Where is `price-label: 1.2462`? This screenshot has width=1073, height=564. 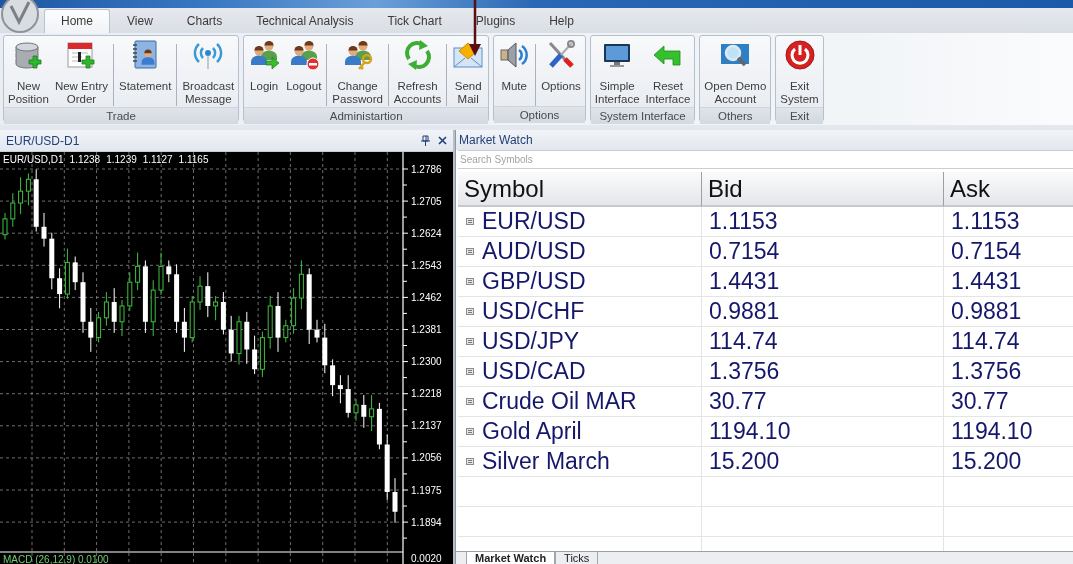
price-label: 1.2462 is located at coordinates (426, 297).